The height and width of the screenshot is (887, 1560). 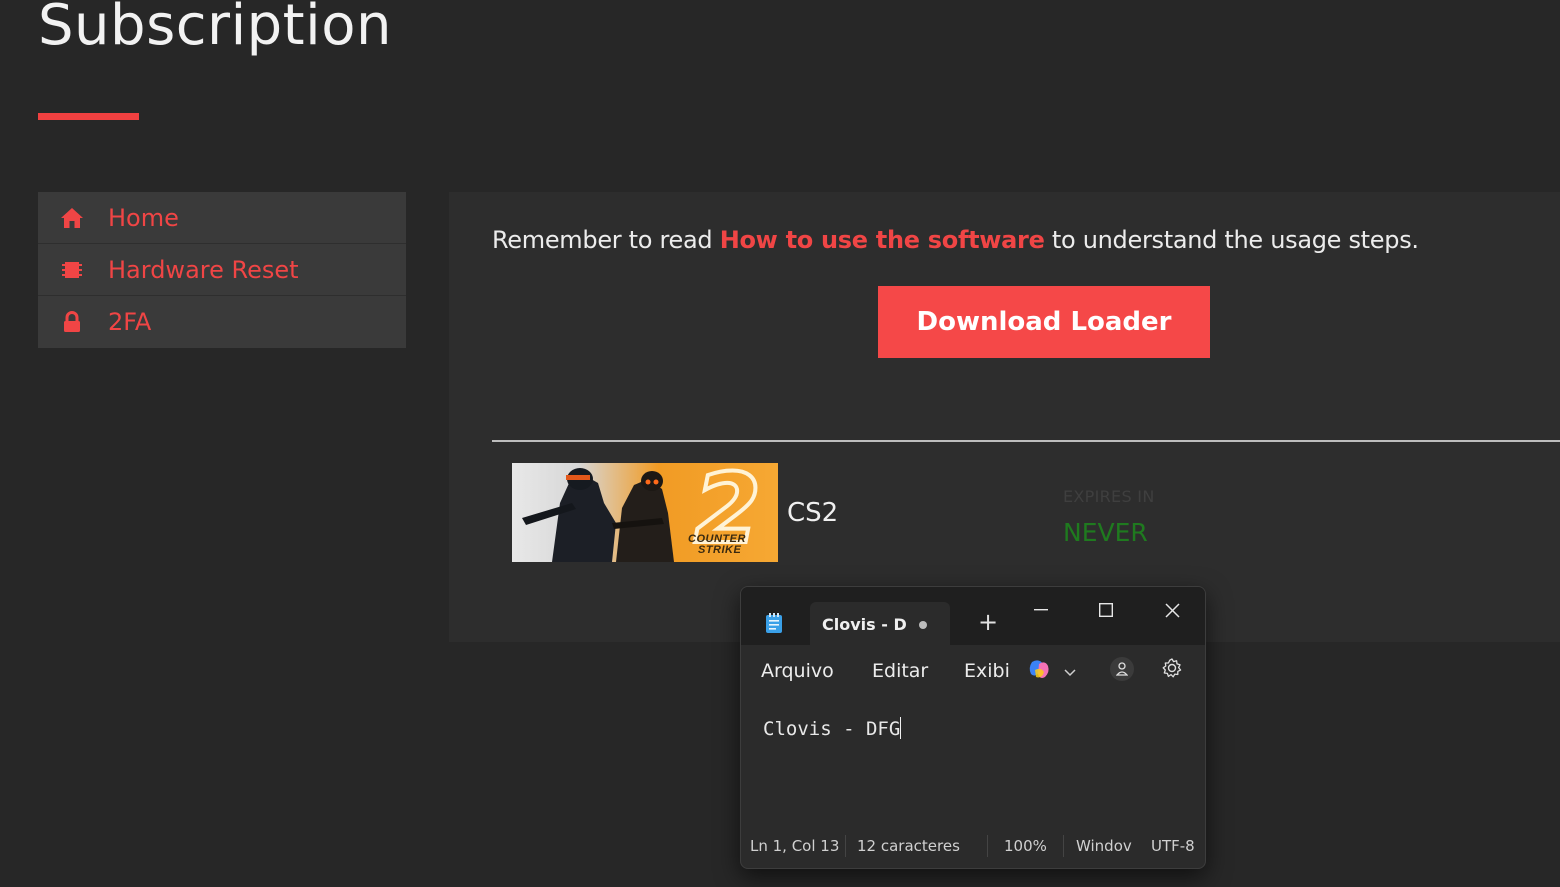 What do you see at coordinates (720, 550) in the screenshot?
I see `cs2-logo-text-2: STRIKE` at bounding box center [720, 550].